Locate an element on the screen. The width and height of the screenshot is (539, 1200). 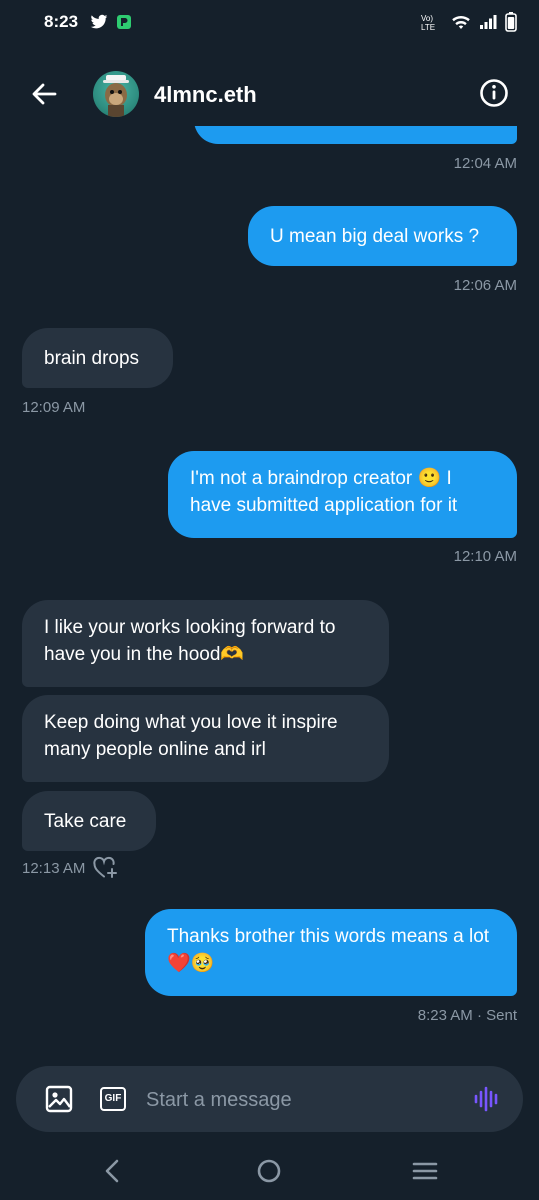
volte-icon: Vo)LTE is located at coordinates (428, 22).